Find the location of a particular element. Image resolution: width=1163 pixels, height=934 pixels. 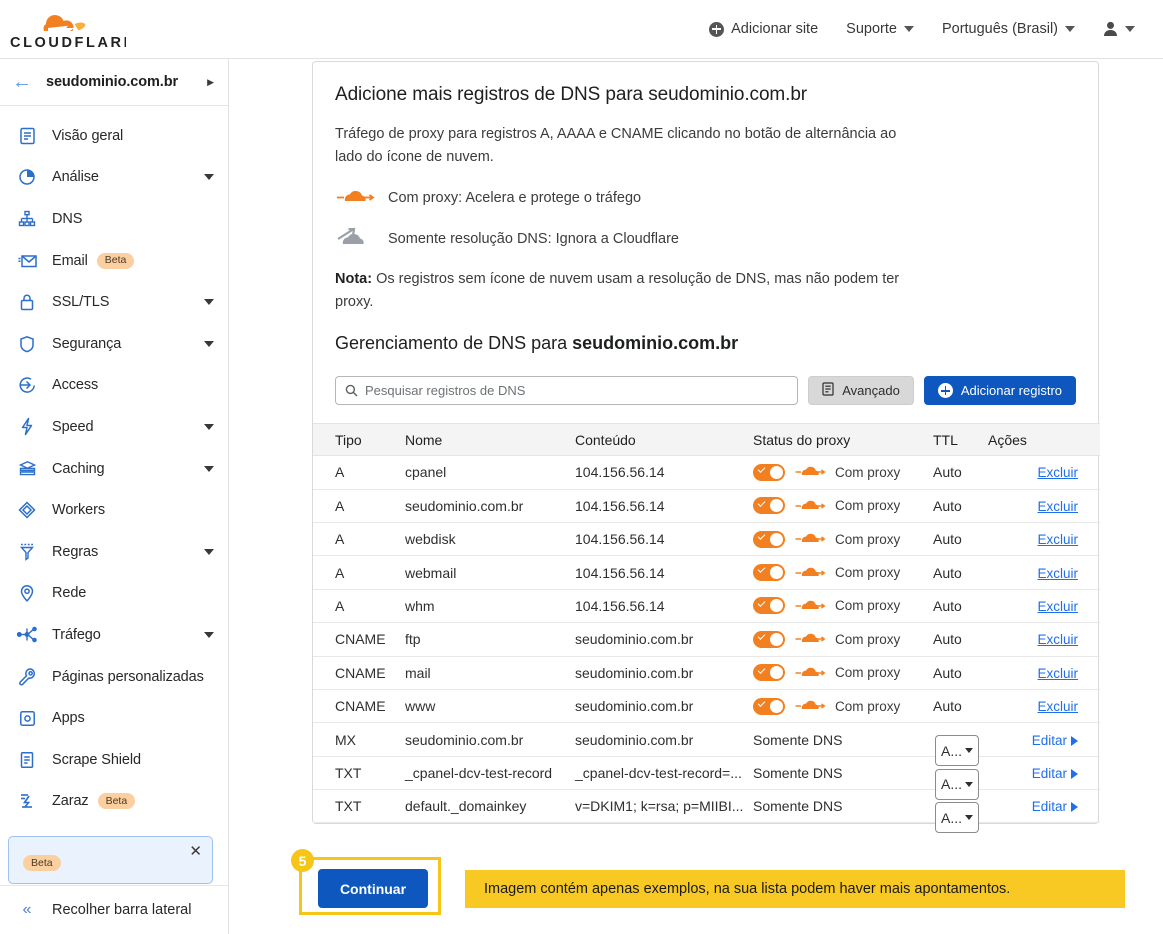

add-record-button: Adicionar registro is located at coordinates (999, 391).